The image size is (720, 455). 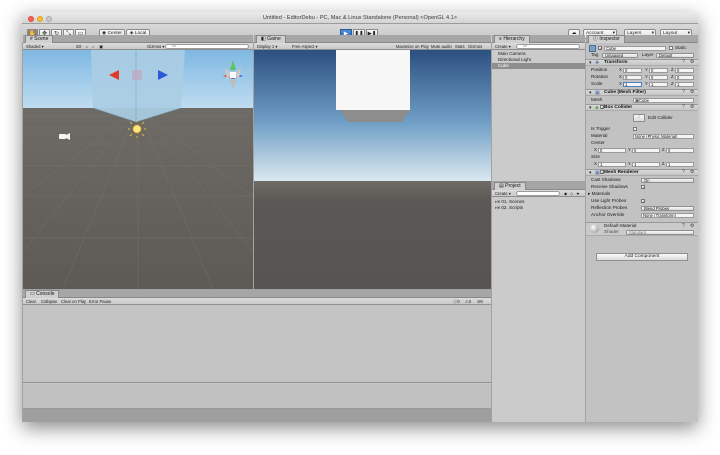 What do you see at coordinates (632, 84) in the screenshot?
I see `scale-x-field: 1` at bounding box center [632, 84].